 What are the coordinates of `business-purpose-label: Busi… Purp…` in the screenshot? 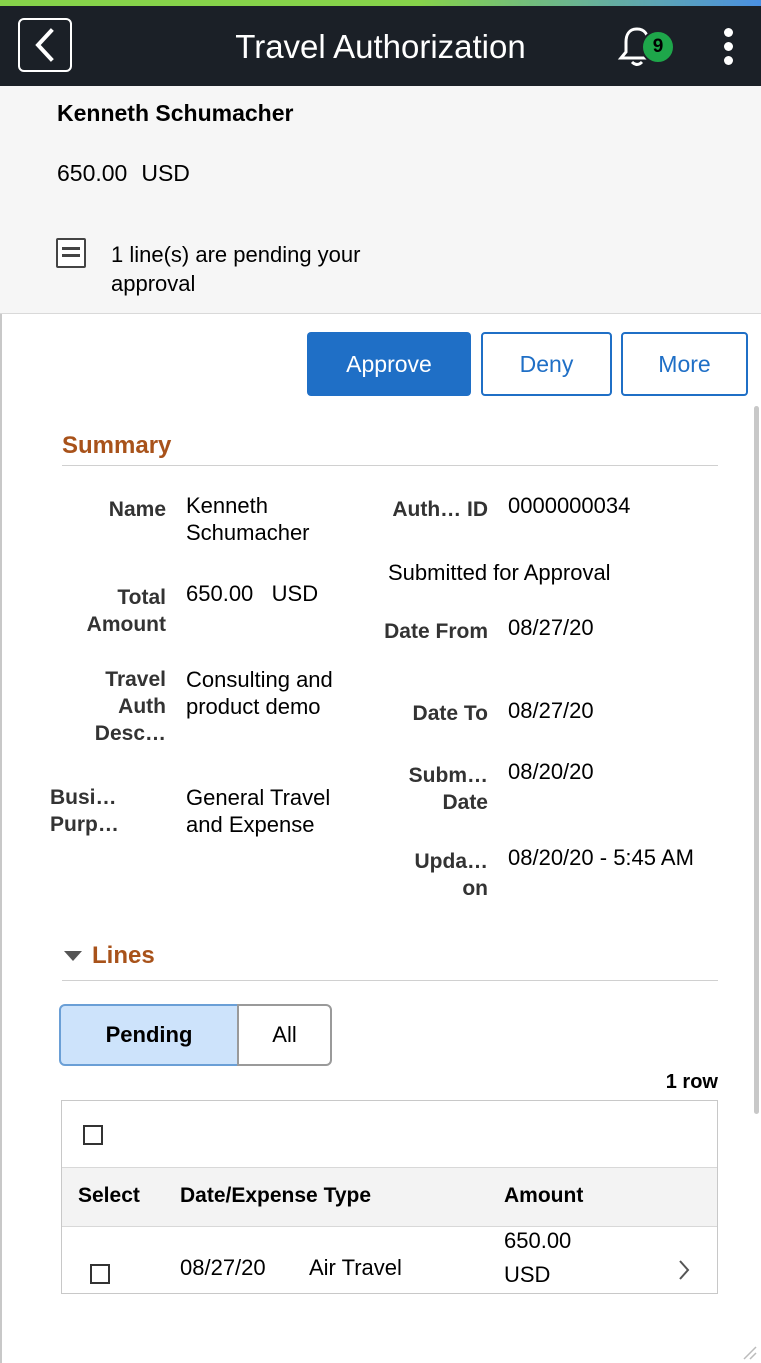 It's located at (84, 811).